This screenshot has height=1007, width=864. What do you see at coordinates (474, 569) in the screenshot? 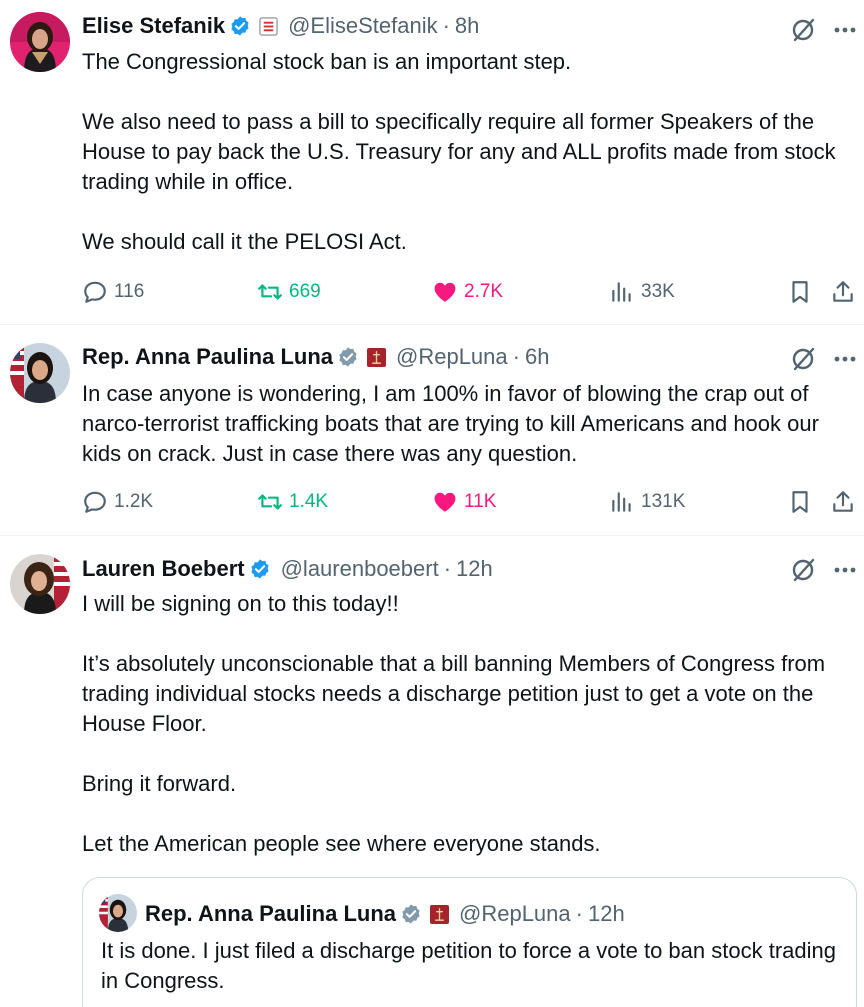
I see `timestamp: 12h` at bounding box center [474, 569].